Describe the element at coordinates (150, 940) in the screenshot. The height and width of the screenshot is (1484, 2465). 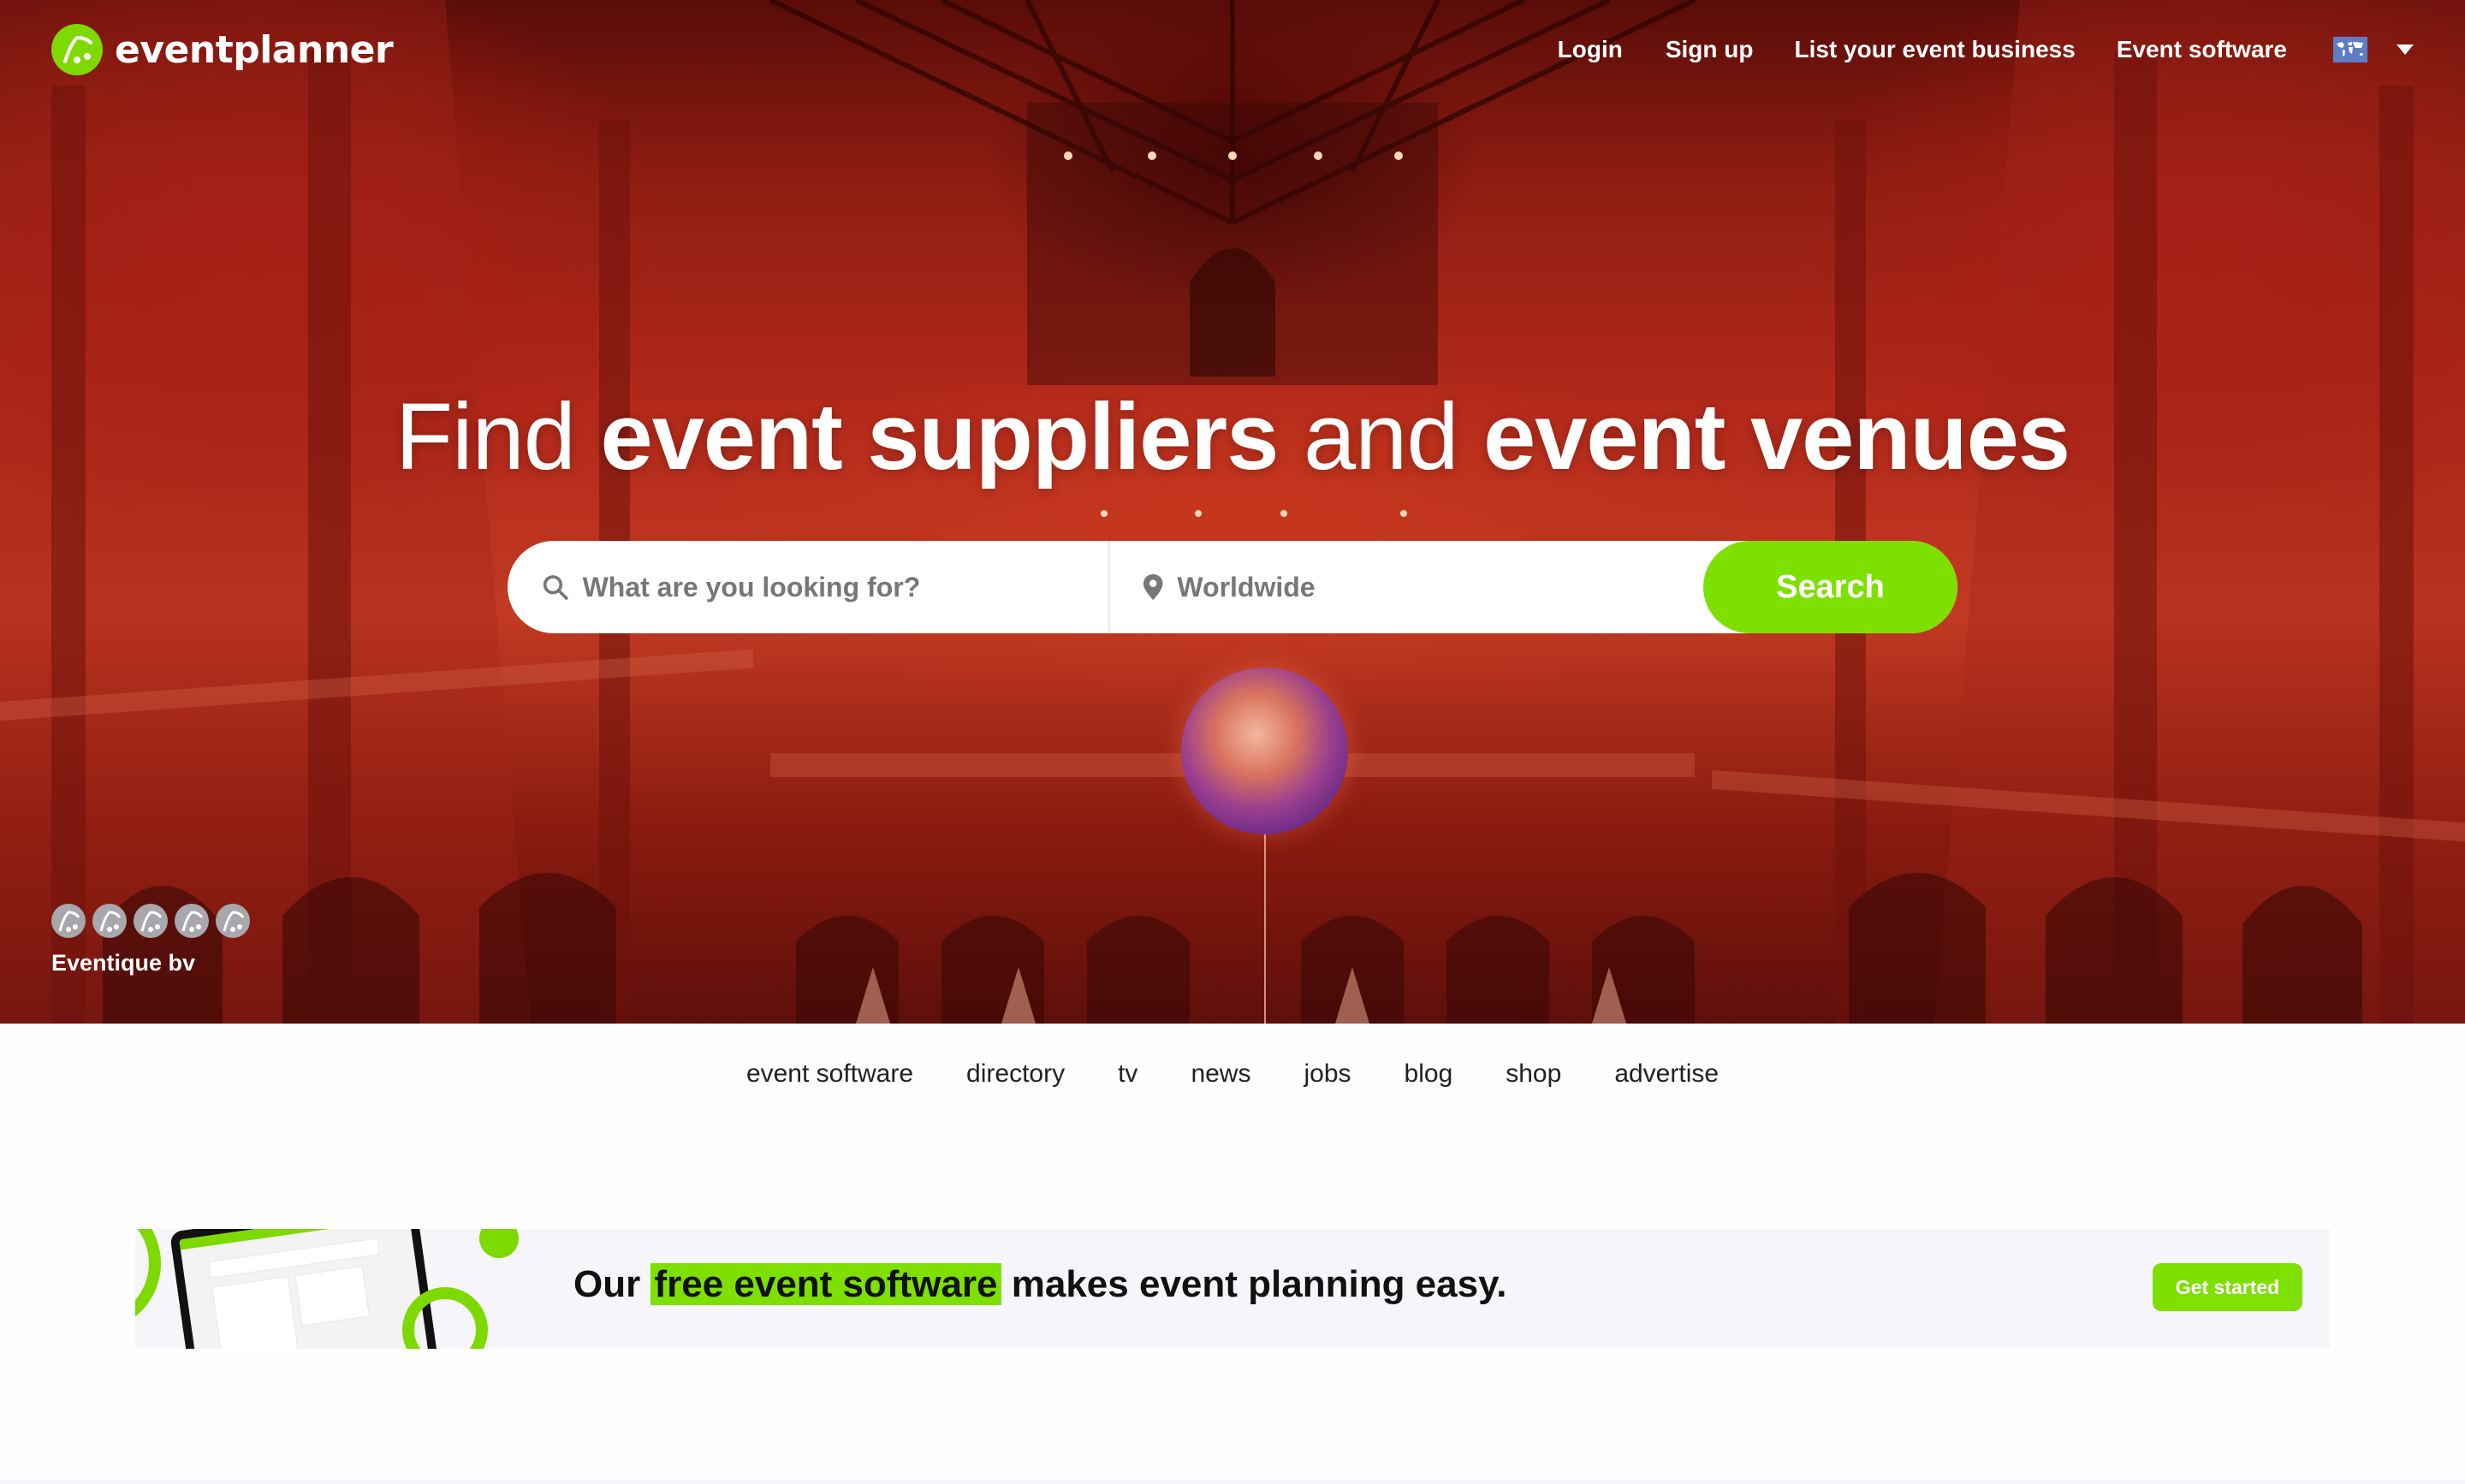
I see `photo-credit: Eventique bv` at that location.